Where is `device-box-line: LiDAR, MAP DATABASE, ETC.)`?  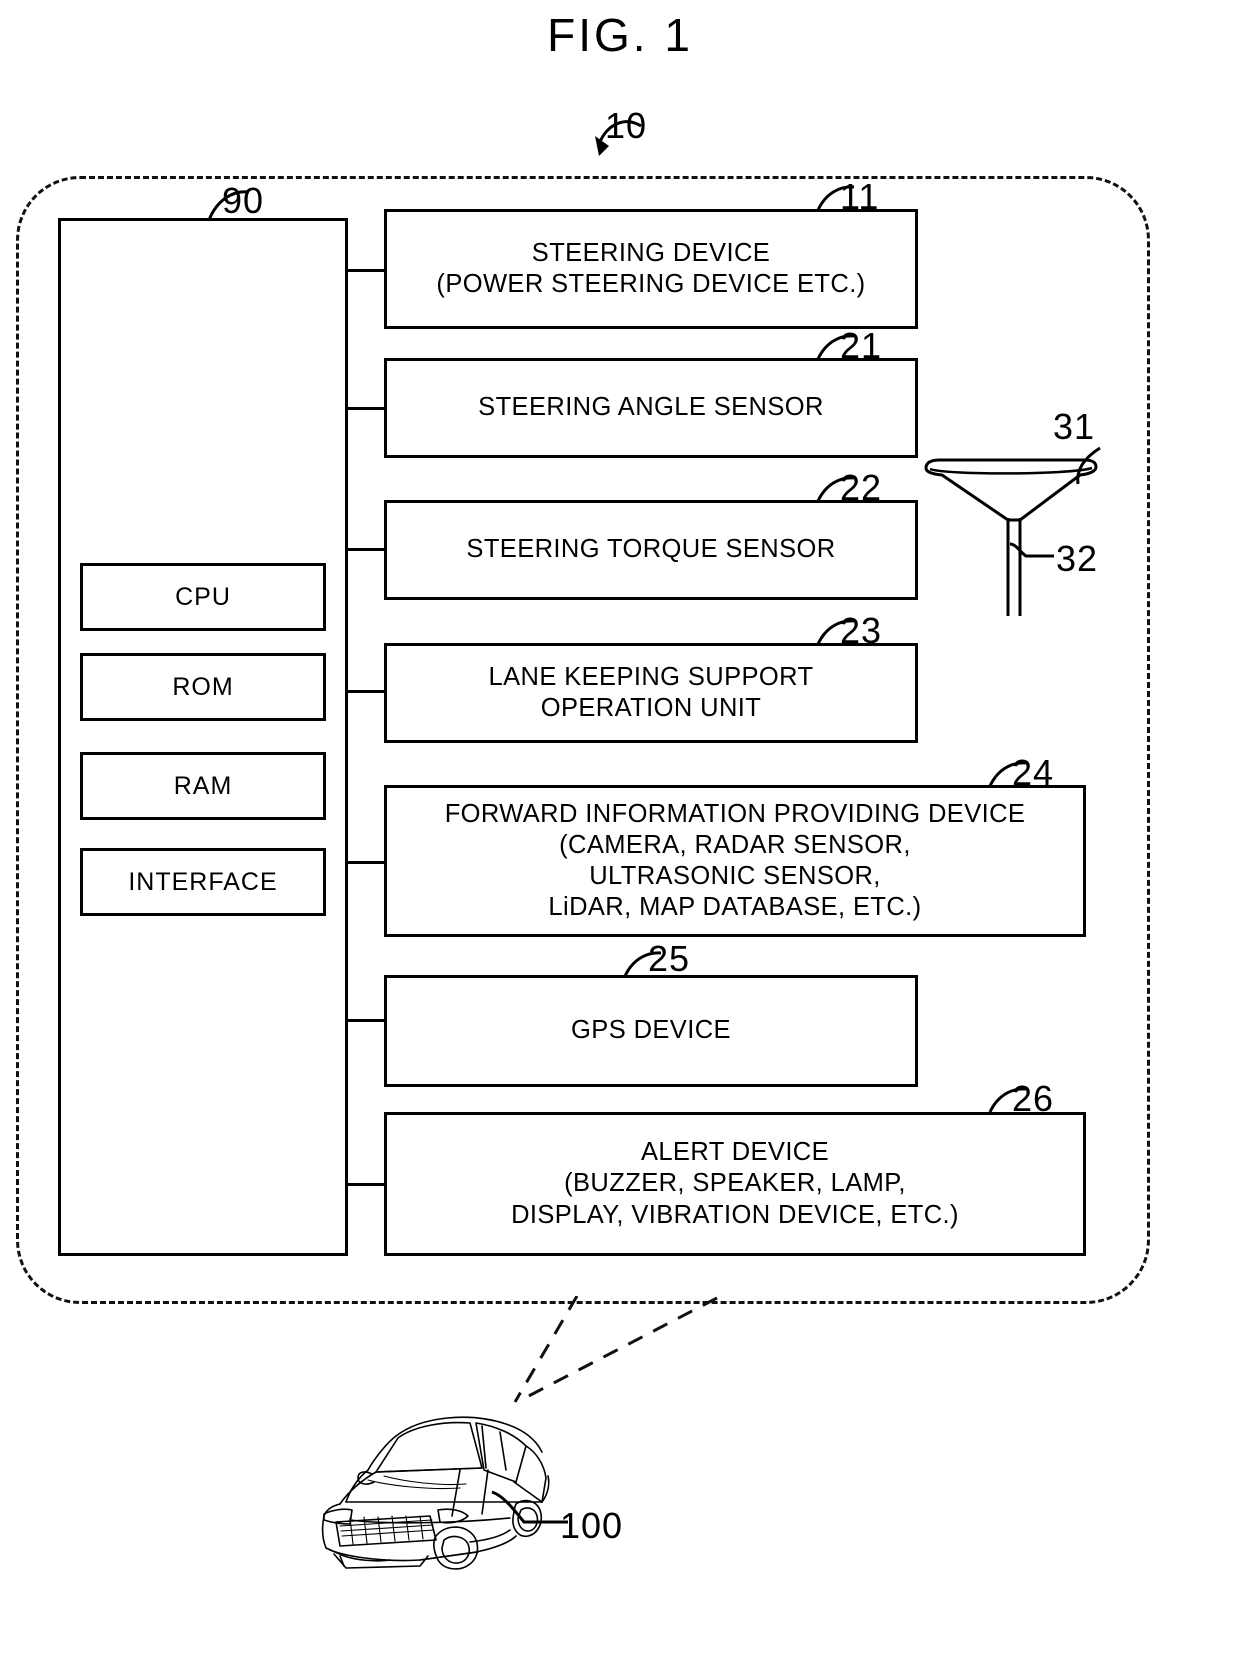 device-box-line: LiDAR, MAP DATABASE, ETC.) is located at coordinates (735, 907).